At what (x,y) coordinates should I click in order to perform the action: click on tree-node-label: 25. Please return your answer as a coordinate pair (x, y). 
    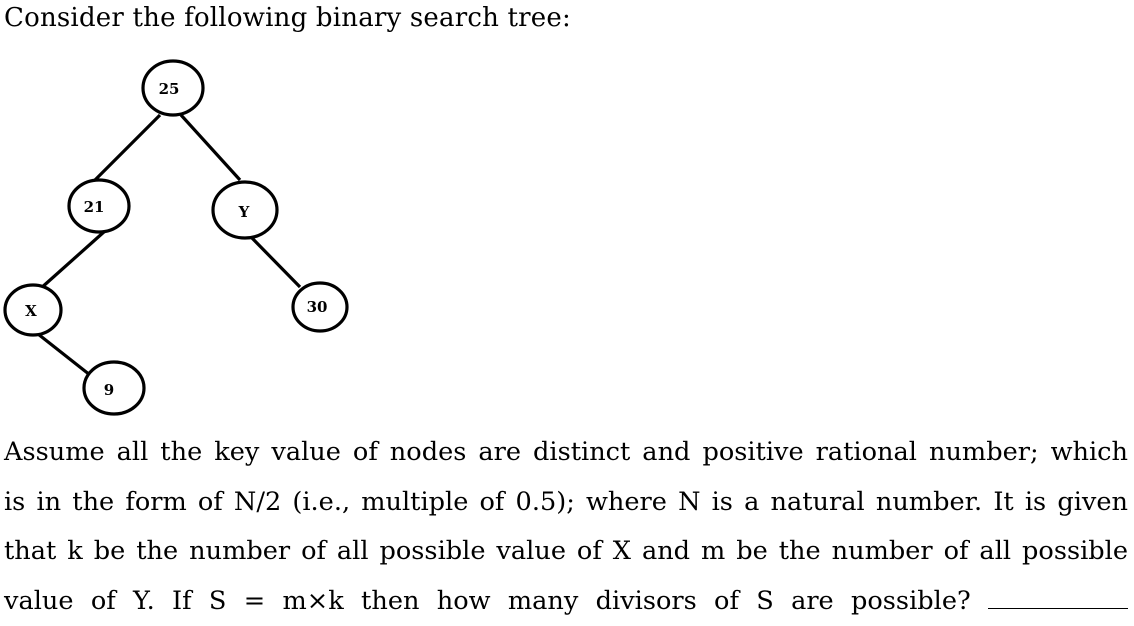
    Looking at the image, I should click on (169, 89).